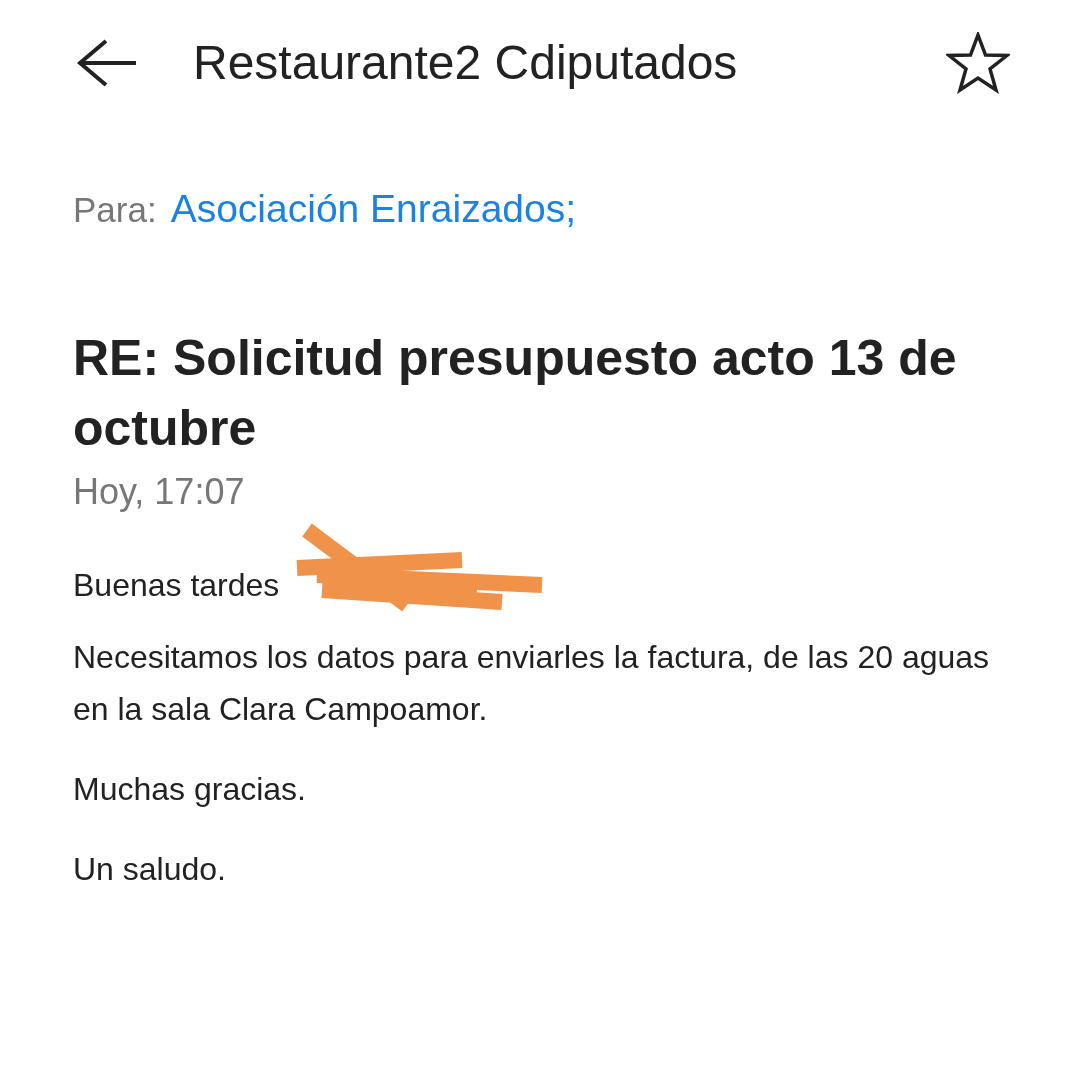 The width and height of the screenshot is (1080, 1073). Describe the element at coordinates (978, 62) in the screenshot. I see `star-icon` at that location.